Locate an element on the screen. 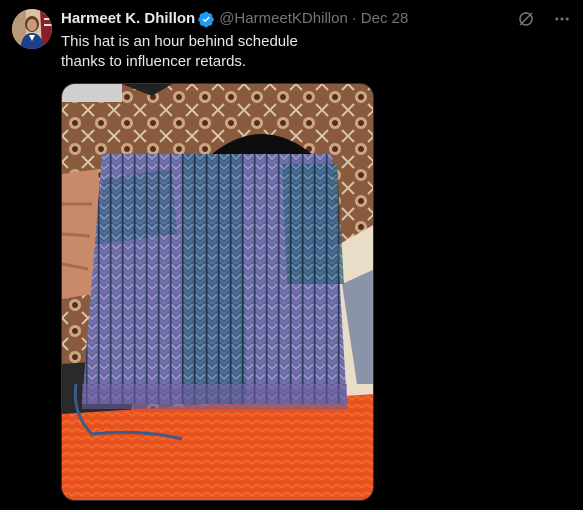 The image size is (583, 510). avatar is located at coordinates (32, 29).